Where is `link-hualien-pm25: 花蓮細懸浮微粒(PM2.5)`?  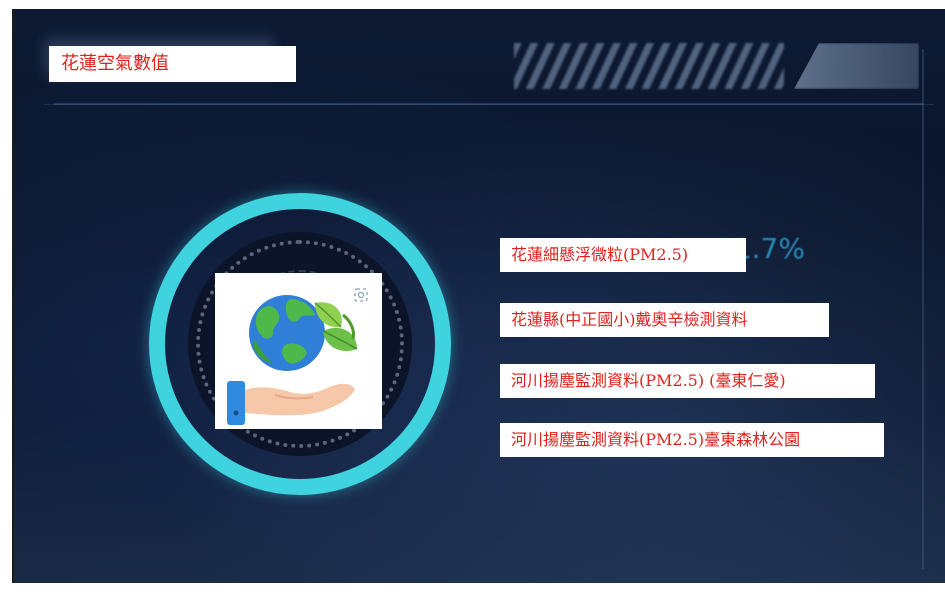 link-hualien-pm25: 花蓮細懸浮微粒(PM2.5) is located at coordinates (623, 255).